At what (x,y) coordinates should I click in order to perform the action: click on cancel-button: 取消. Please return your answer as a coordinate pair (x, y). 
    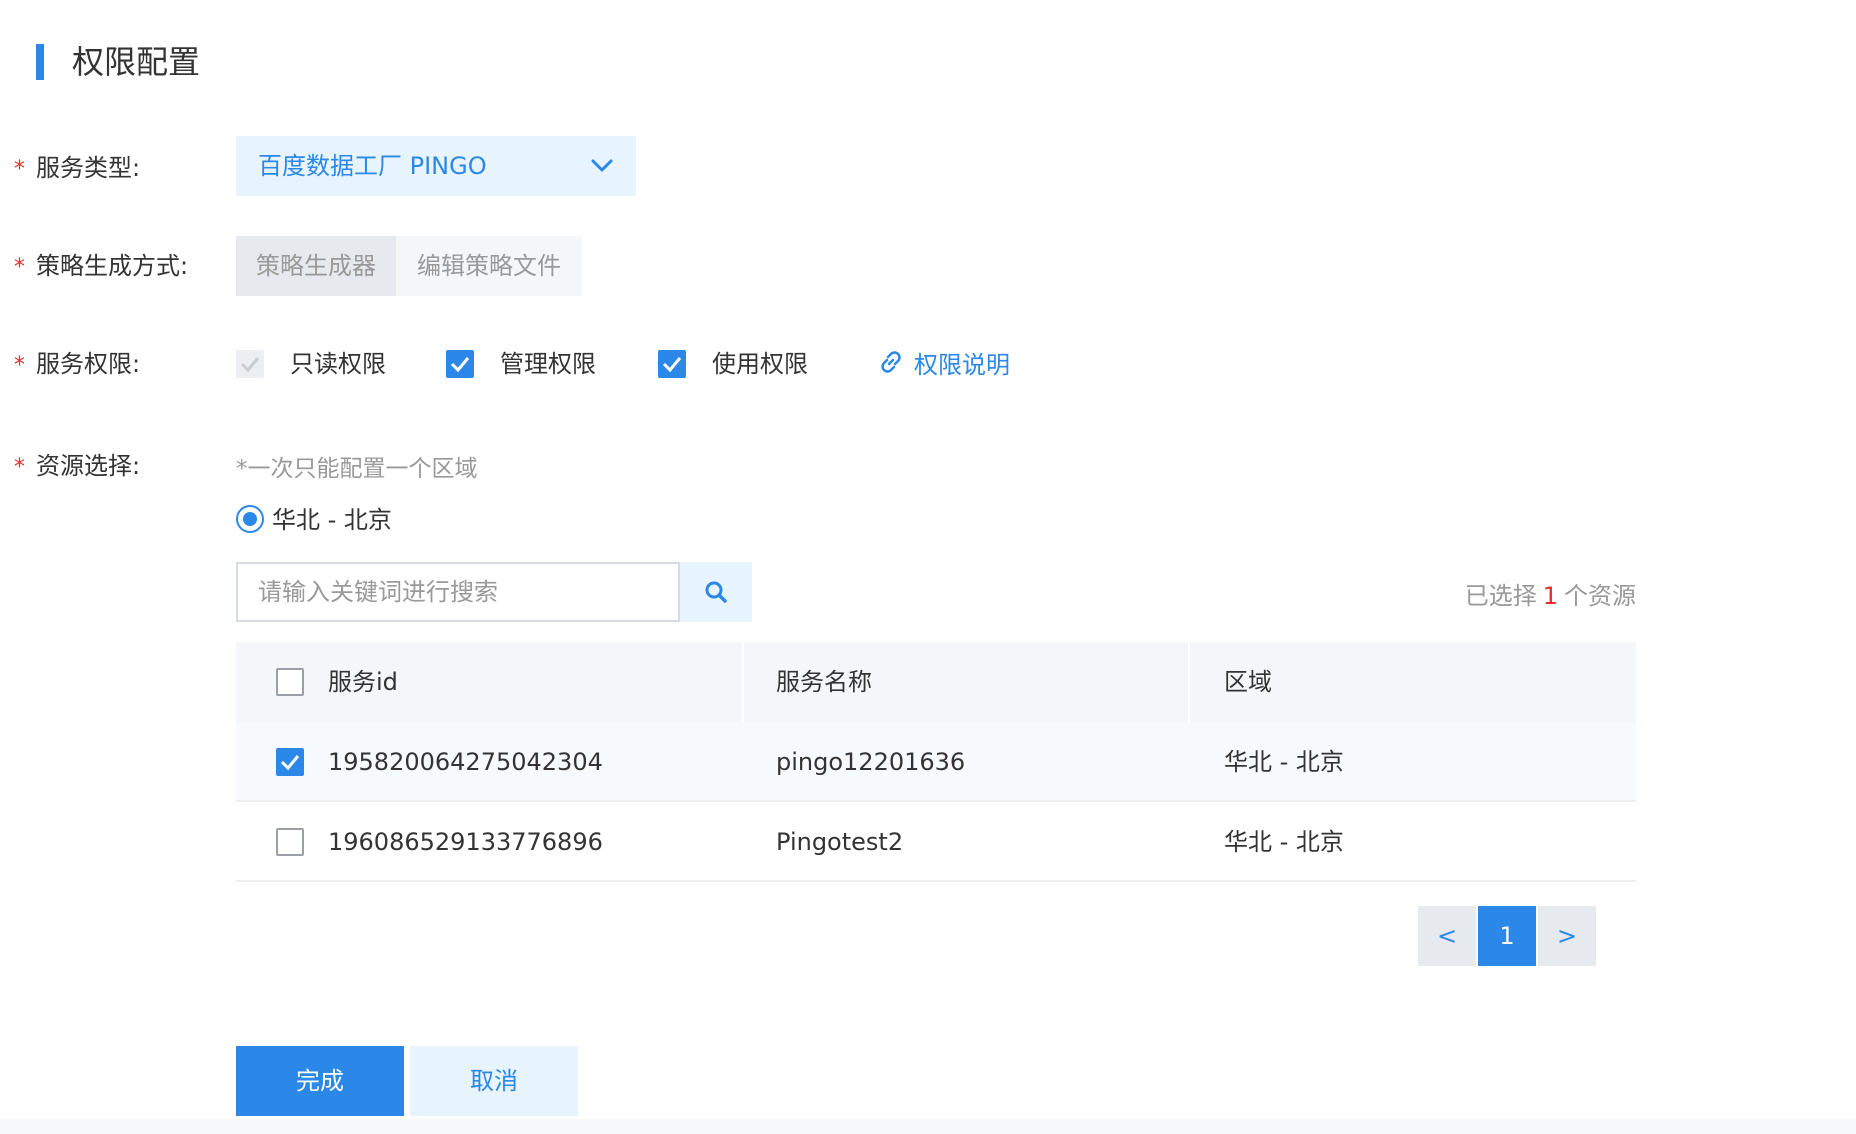
    Looking at the image, I should click on (494, 1081).